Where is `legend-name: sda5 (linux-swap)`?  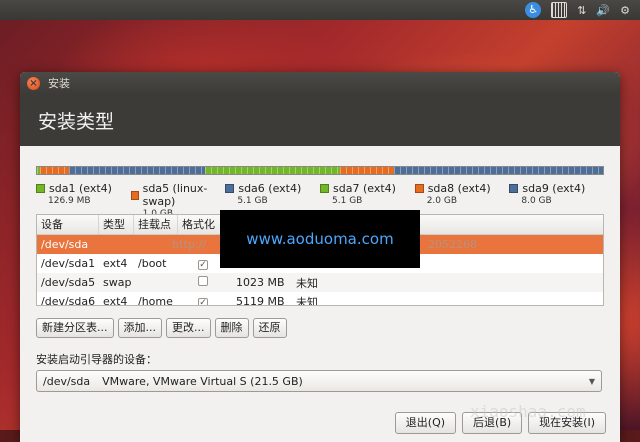
legend-name: sda5 (linux-swap) is located at coordinates (175, 195).